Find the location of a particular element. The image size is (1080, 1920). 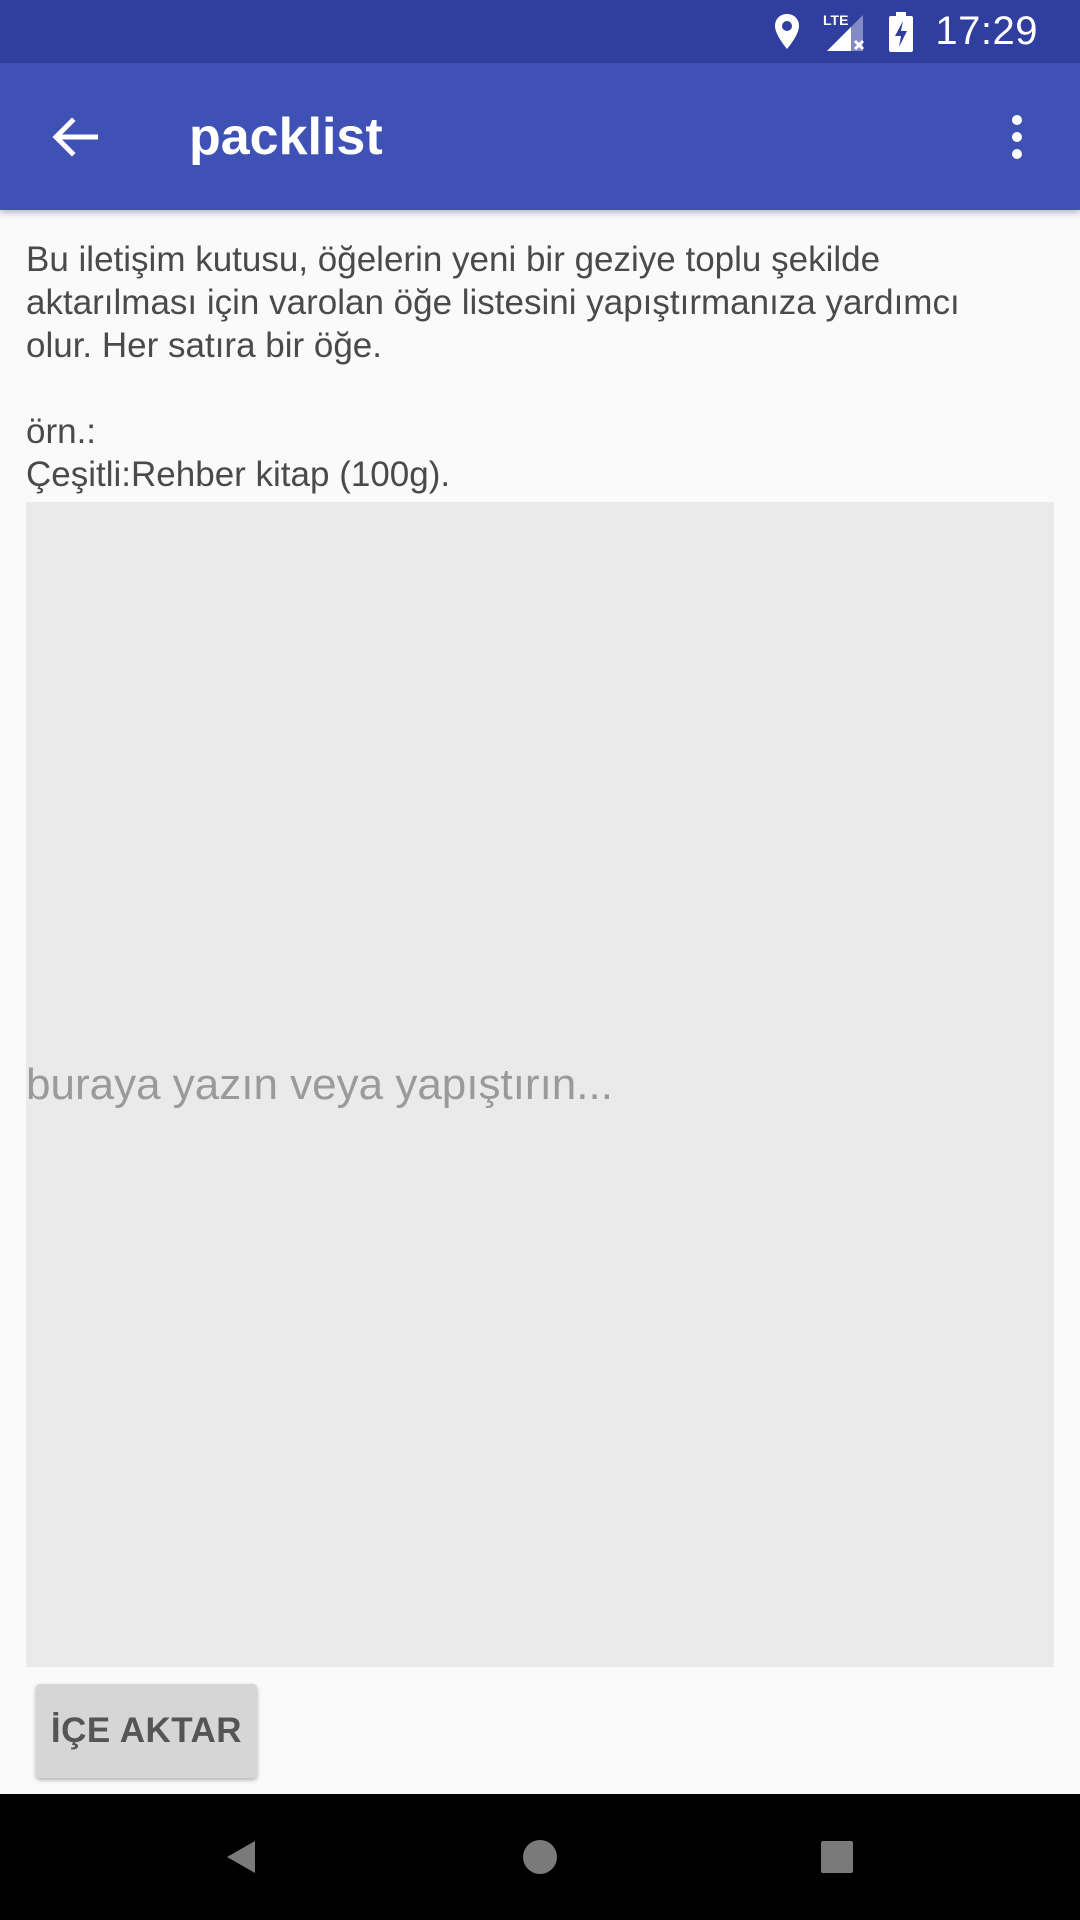

nav-home-button is located at coordinates (540, 1857).